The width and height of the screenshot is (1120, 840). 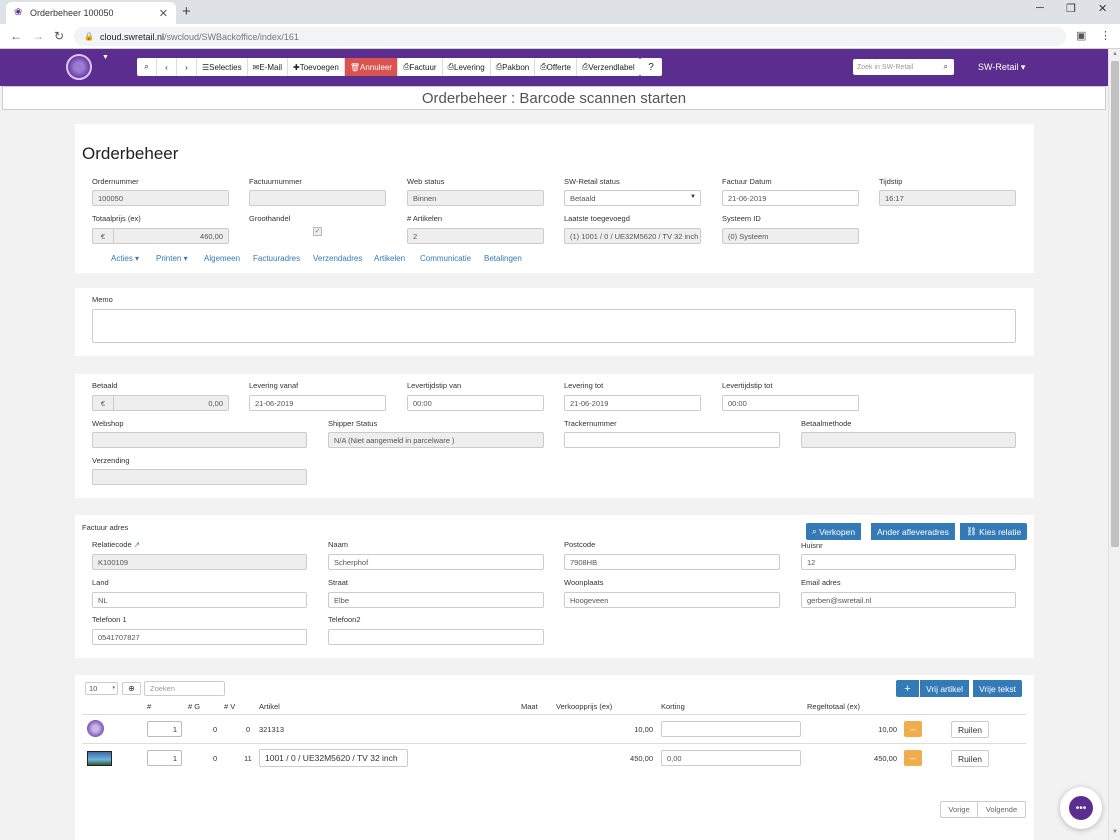 What do you see at coordinates (632, 403) in the screenshot?
I see `levering-tot-field: 21-06-2019` at bounding box center [632, 403].